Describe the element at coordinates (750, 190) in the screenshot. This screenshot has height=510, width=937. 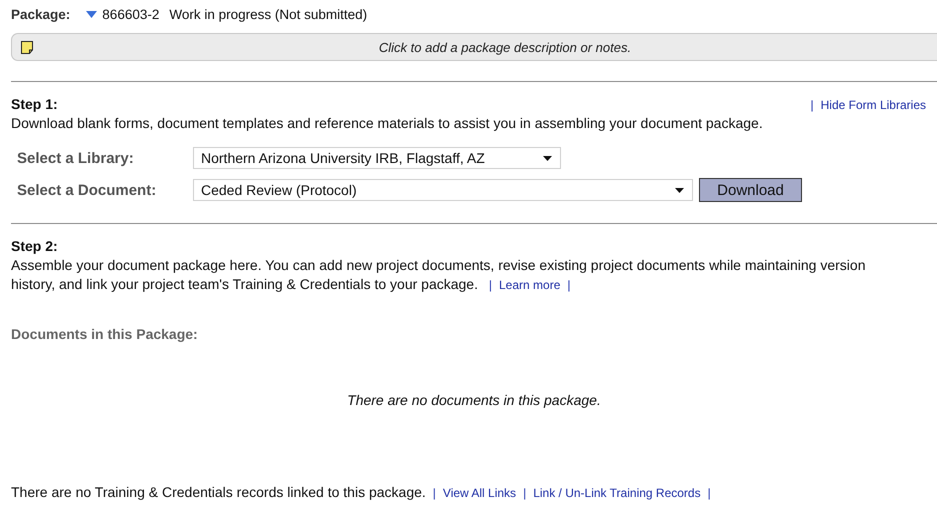
I see `download-button: Download` at that location.